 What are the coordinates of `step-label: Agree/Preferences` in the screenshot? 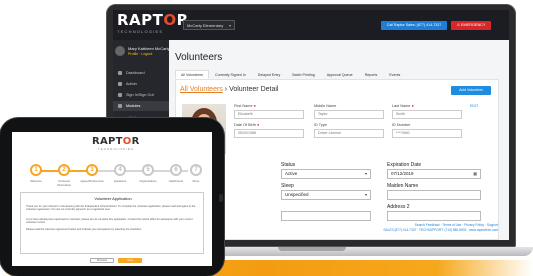 It's located at (92, 181).